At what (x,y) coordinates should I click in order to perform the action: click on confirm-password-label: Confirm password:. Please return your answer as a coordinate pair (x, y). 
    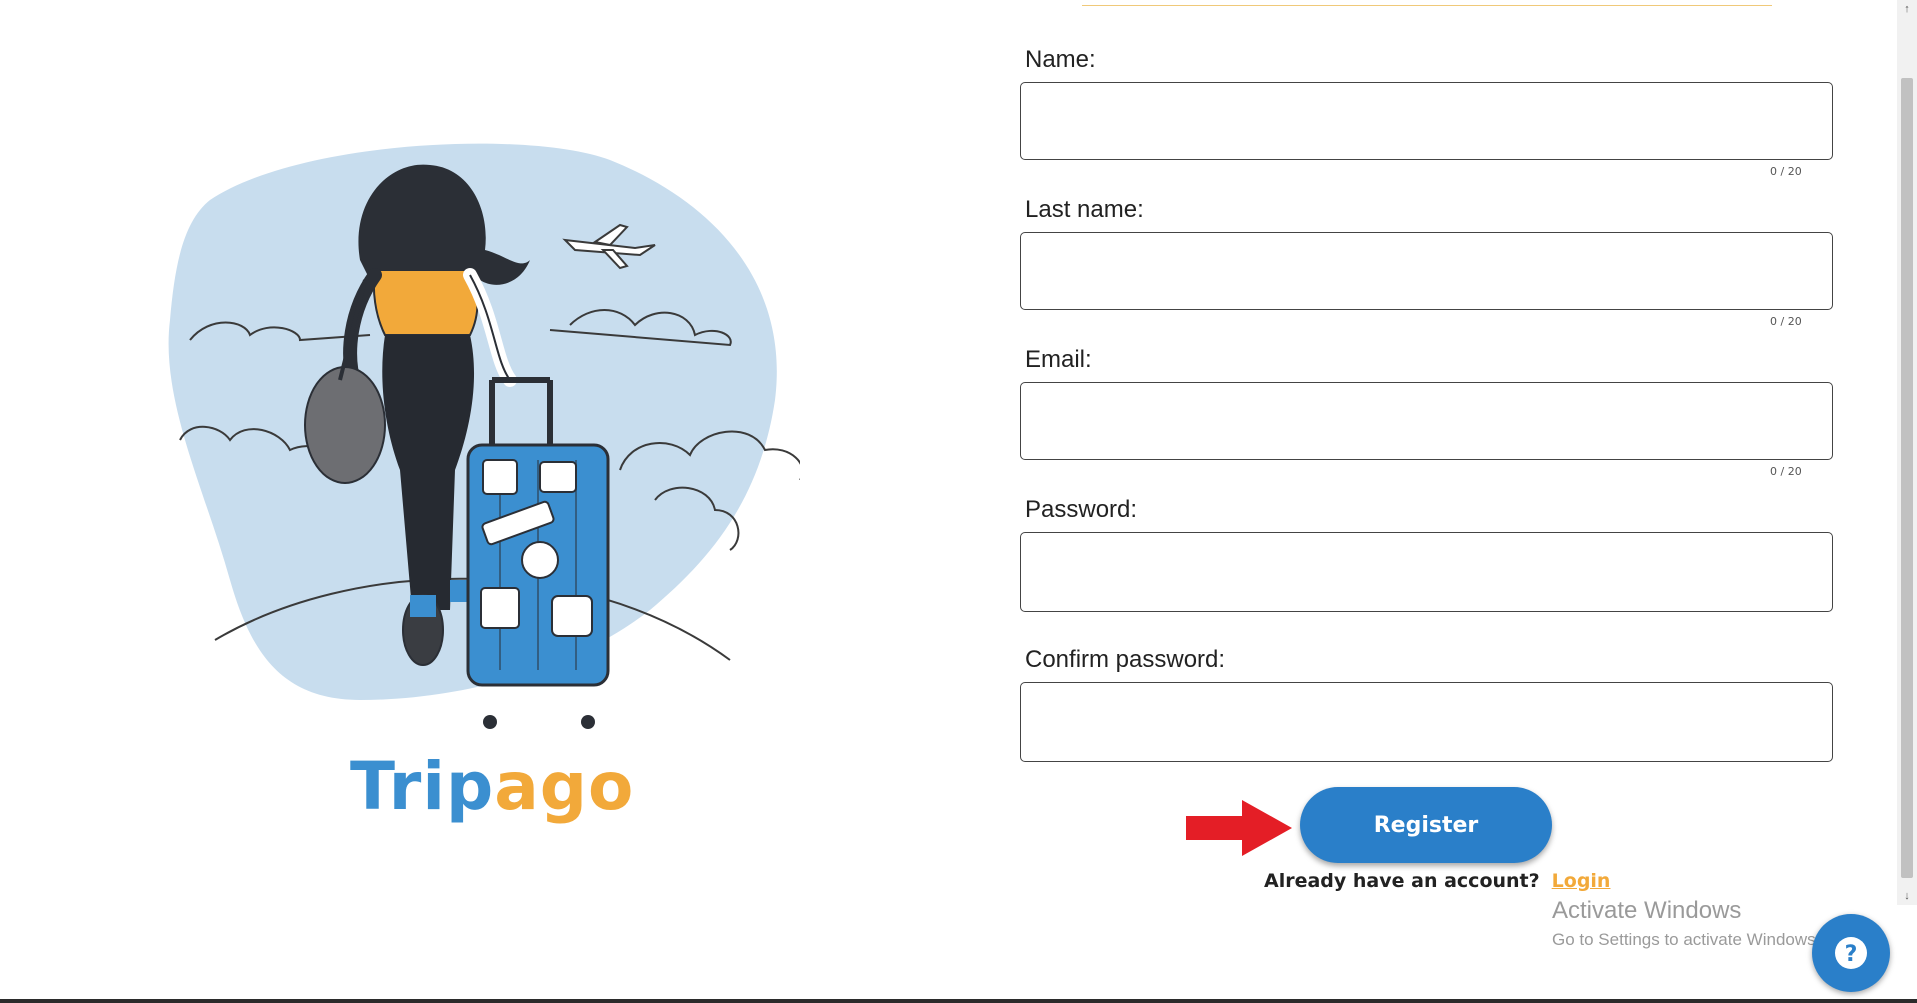
    Looking at the image, I should click on (1125, 659).